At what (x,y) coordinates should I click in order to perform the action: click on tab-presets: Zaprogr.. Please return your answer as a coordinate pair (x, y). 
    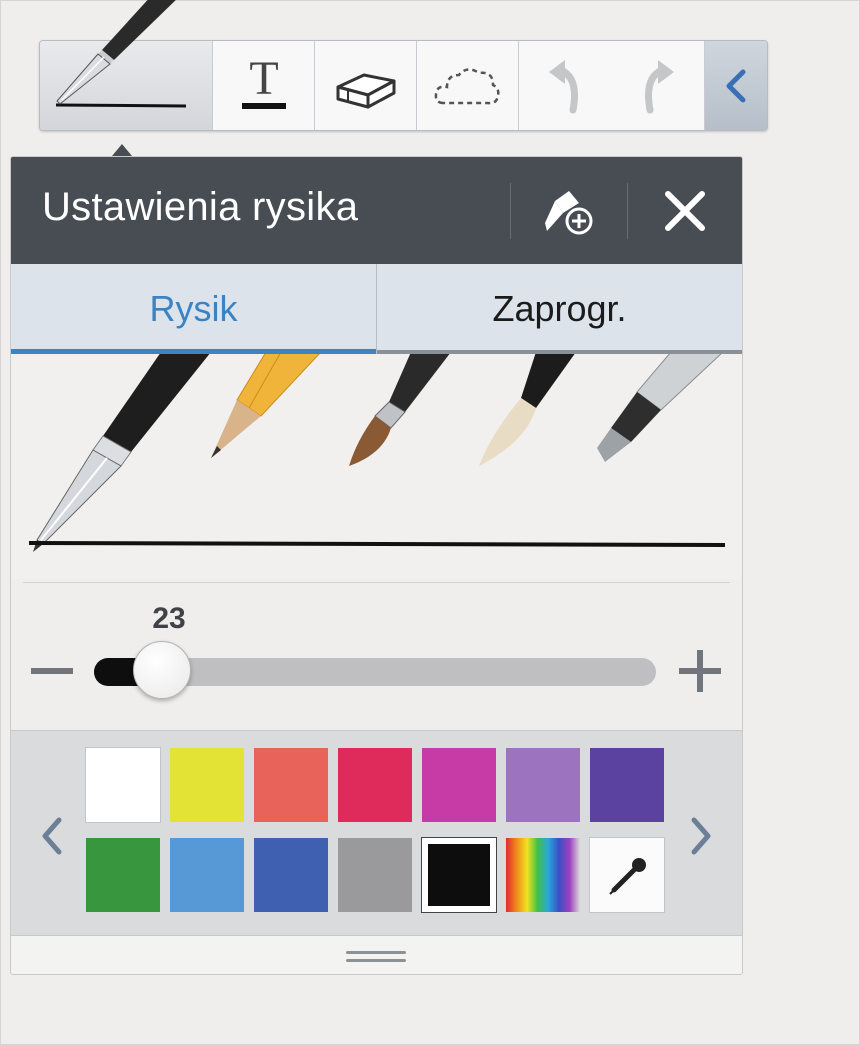
    Looking at the image, I should click on (559, 309).